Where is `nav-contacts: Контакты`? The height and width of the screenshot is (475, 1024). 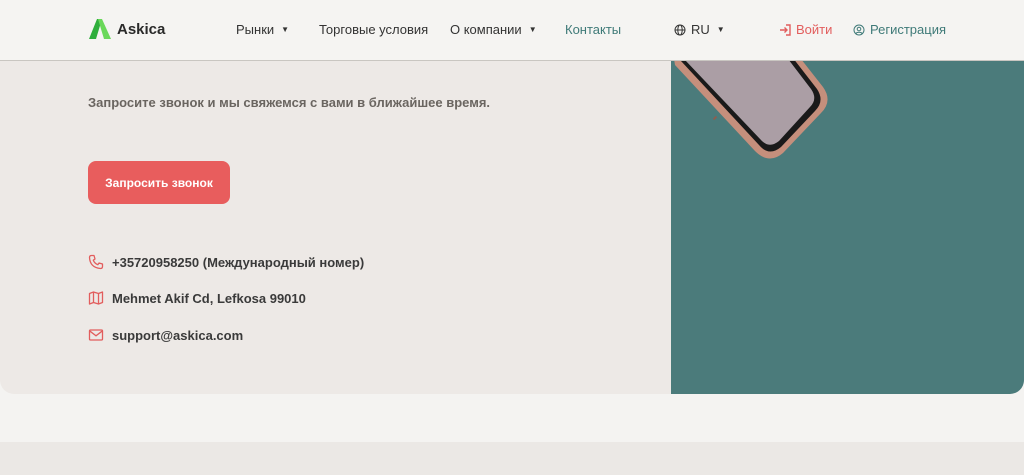 nav-contacts: Контакты is located at coordinates (593, 29).